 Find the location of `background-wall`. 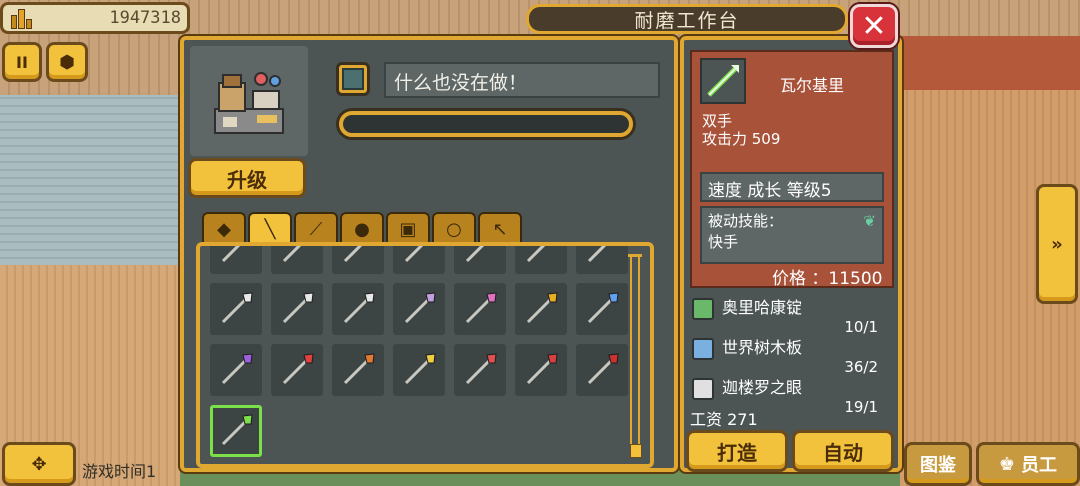

background-wall is located at coordinates (990, 66).